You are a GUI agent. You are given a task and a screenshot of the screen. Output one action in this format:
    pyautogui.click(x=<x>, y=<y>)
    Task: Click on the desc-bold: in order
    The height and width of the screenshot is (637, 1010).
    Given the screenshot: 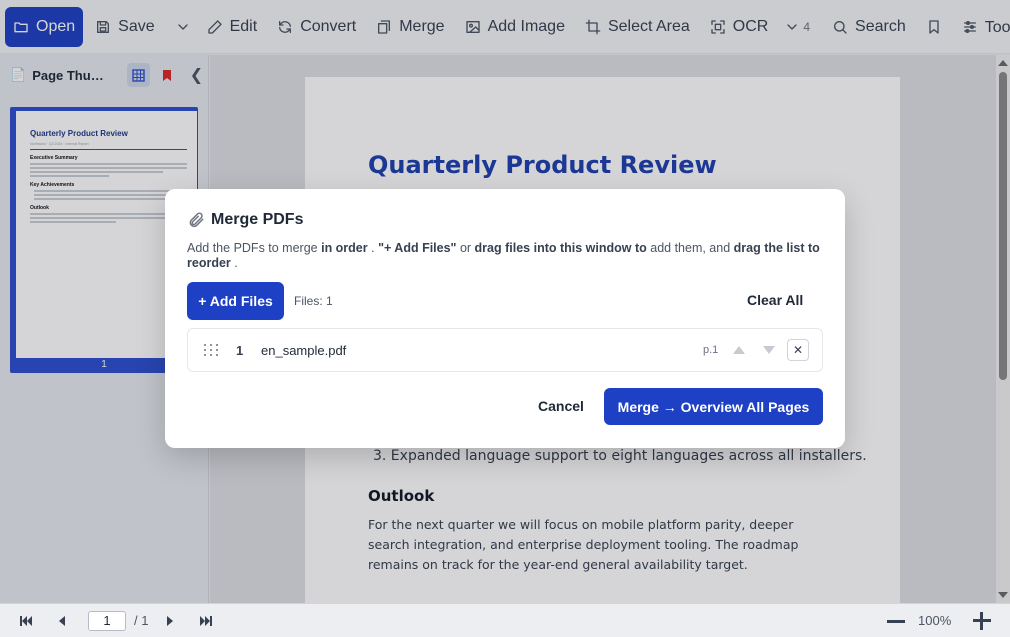 What is the action you would take?
    pyautogui.click(x=344, y=248)
    